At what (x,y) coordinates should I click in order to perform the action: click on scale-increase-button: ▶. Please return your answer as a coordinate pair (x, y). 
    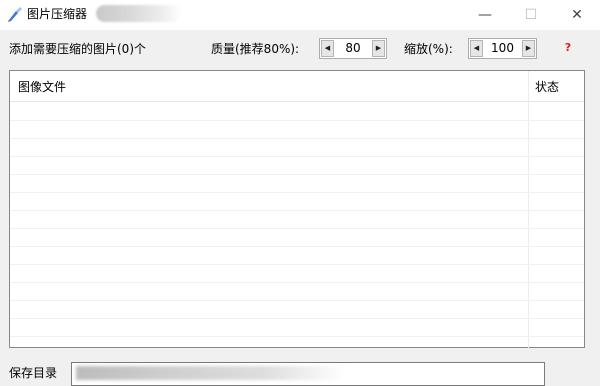
    Looking at the image, I should click on (528, 48).